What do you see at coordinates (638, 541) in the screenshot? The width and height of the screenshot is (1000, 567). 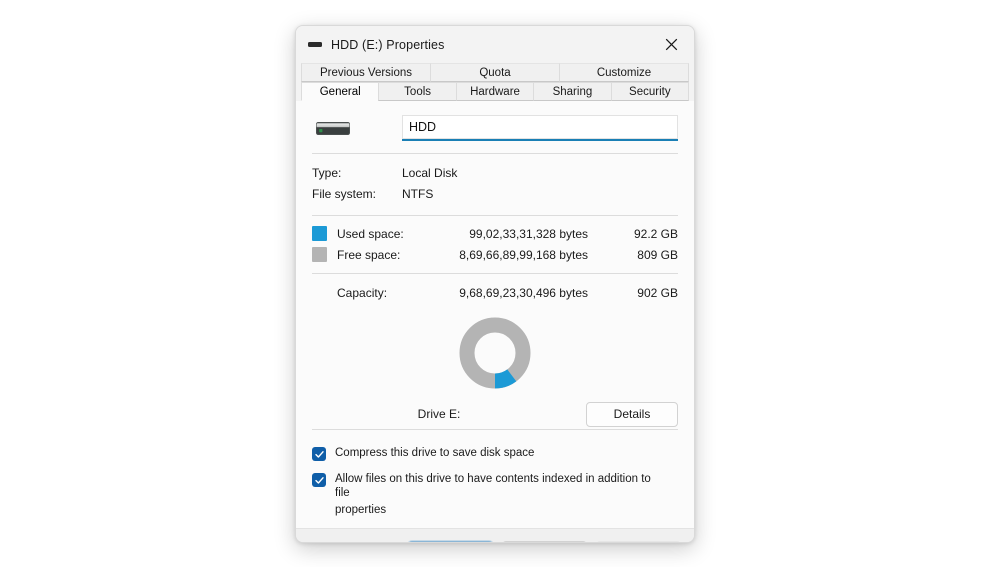 I see `apply-button: Apply` at bounding box center [638, 541].